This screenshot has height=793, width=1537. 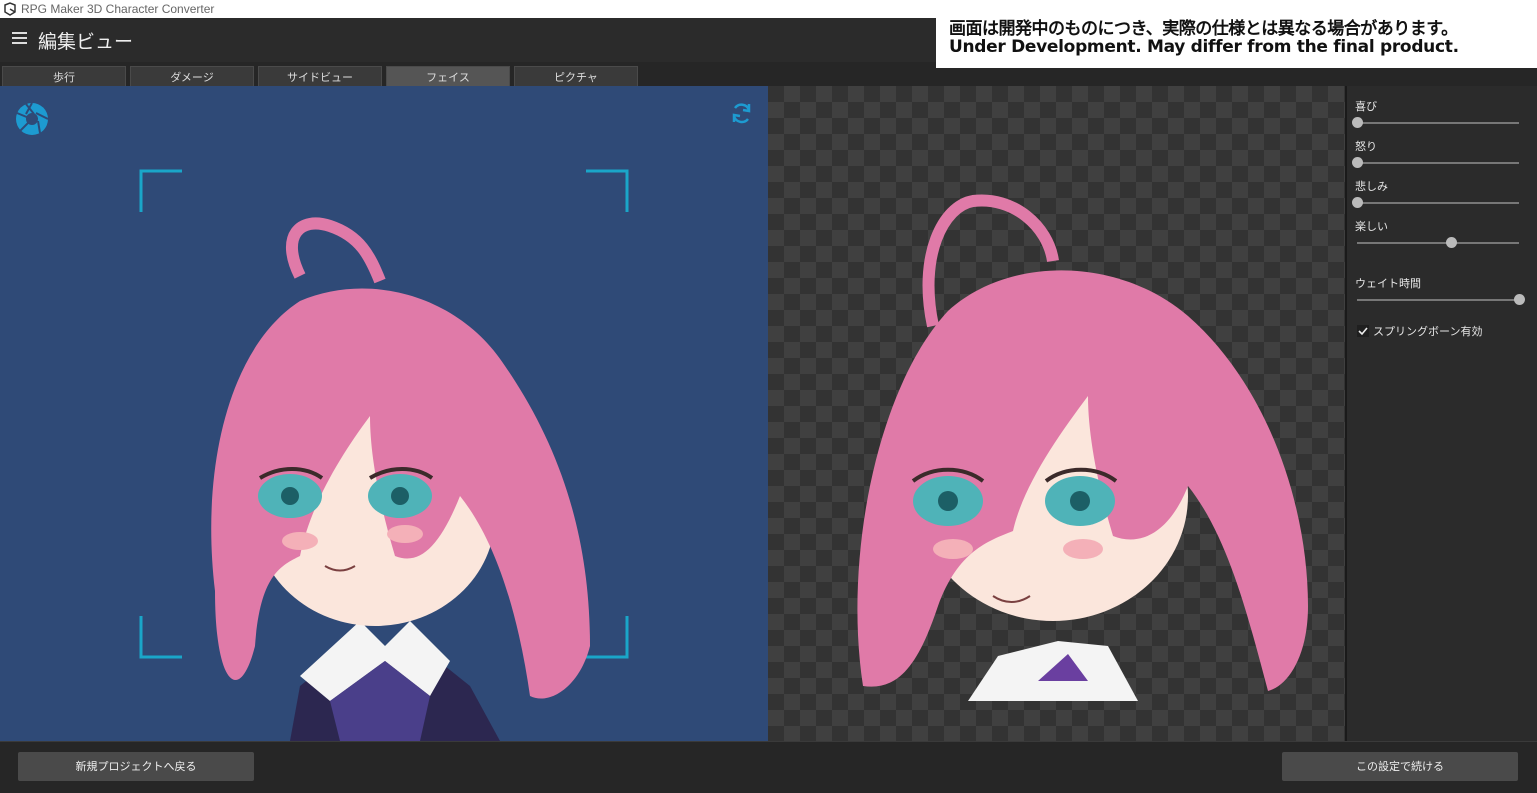 What do you see at coordinates (10, 9) in the screenshot?
I see `app-logo-icon` at bounding box center [10, 9].